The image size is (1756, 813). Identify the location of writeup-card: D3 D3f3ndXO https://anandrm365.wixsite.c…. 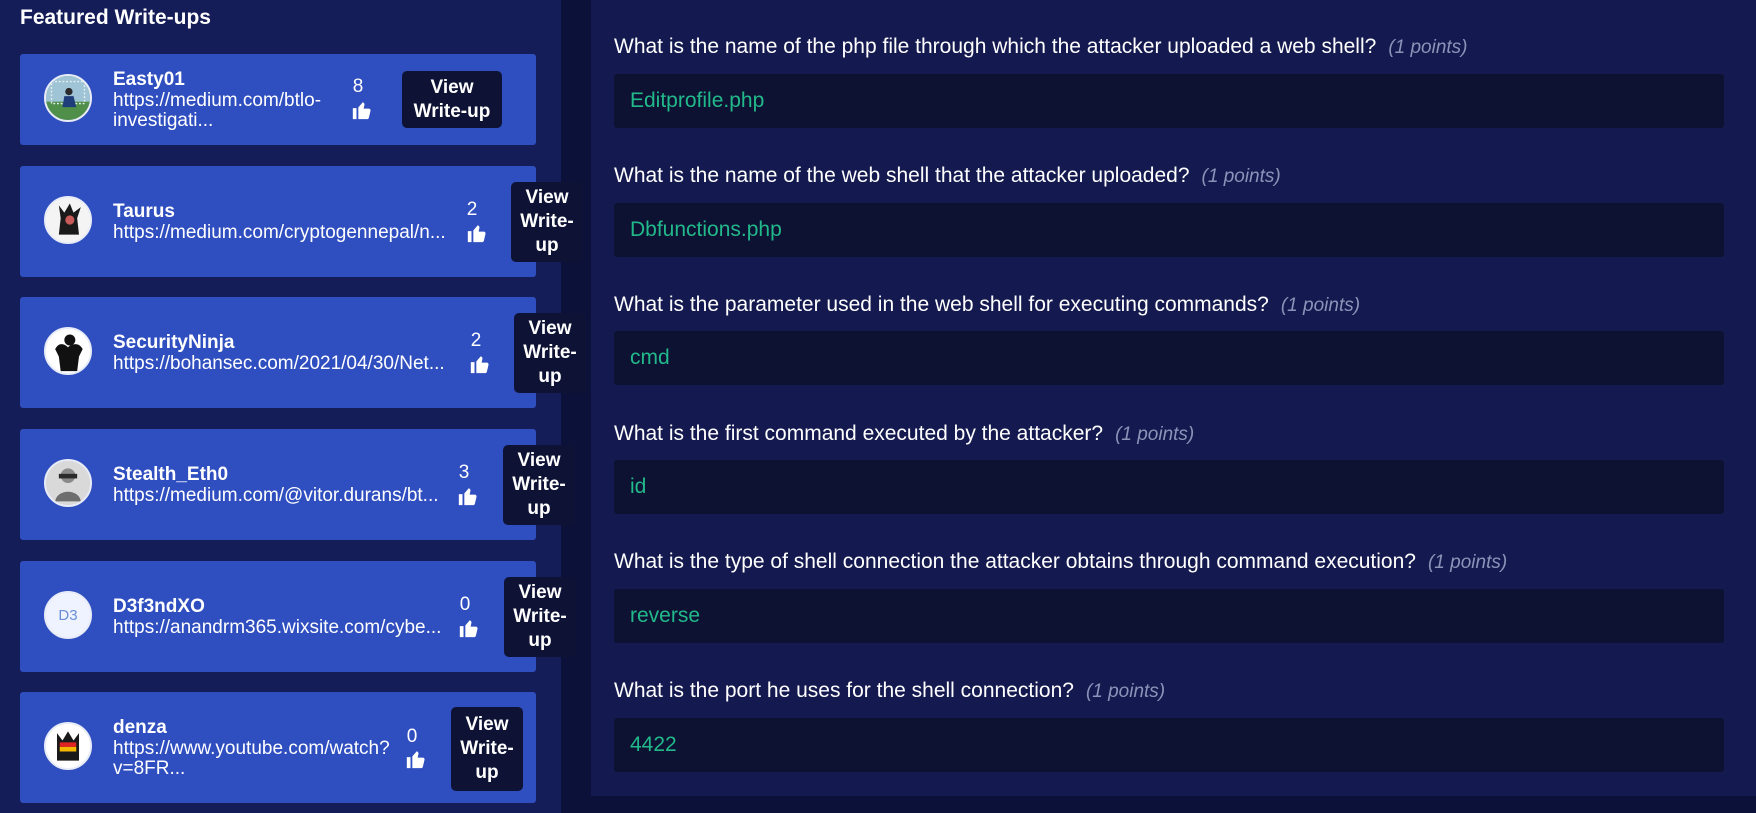
(298, 616).